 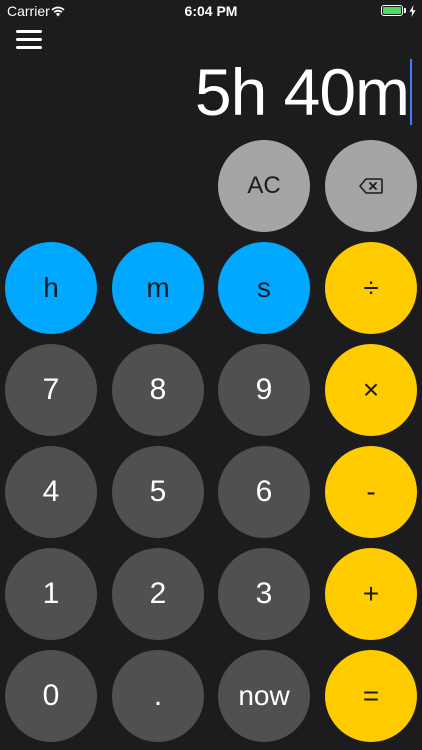 What do you see at coordinates (51, 390) in the screenshot?
I see `digit-7-button: 7` at bounding box center [51, 390].